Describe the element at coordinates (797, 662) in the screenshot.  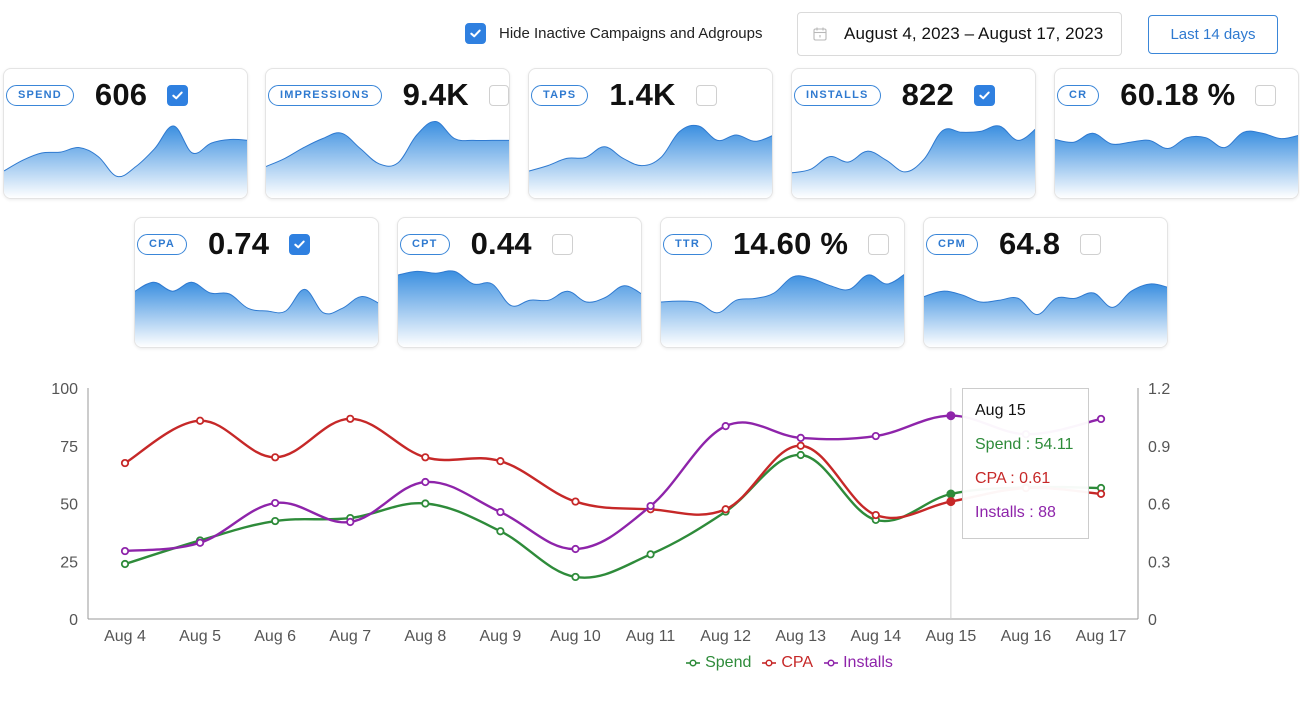
I see `legend-label: CPA` at that location.